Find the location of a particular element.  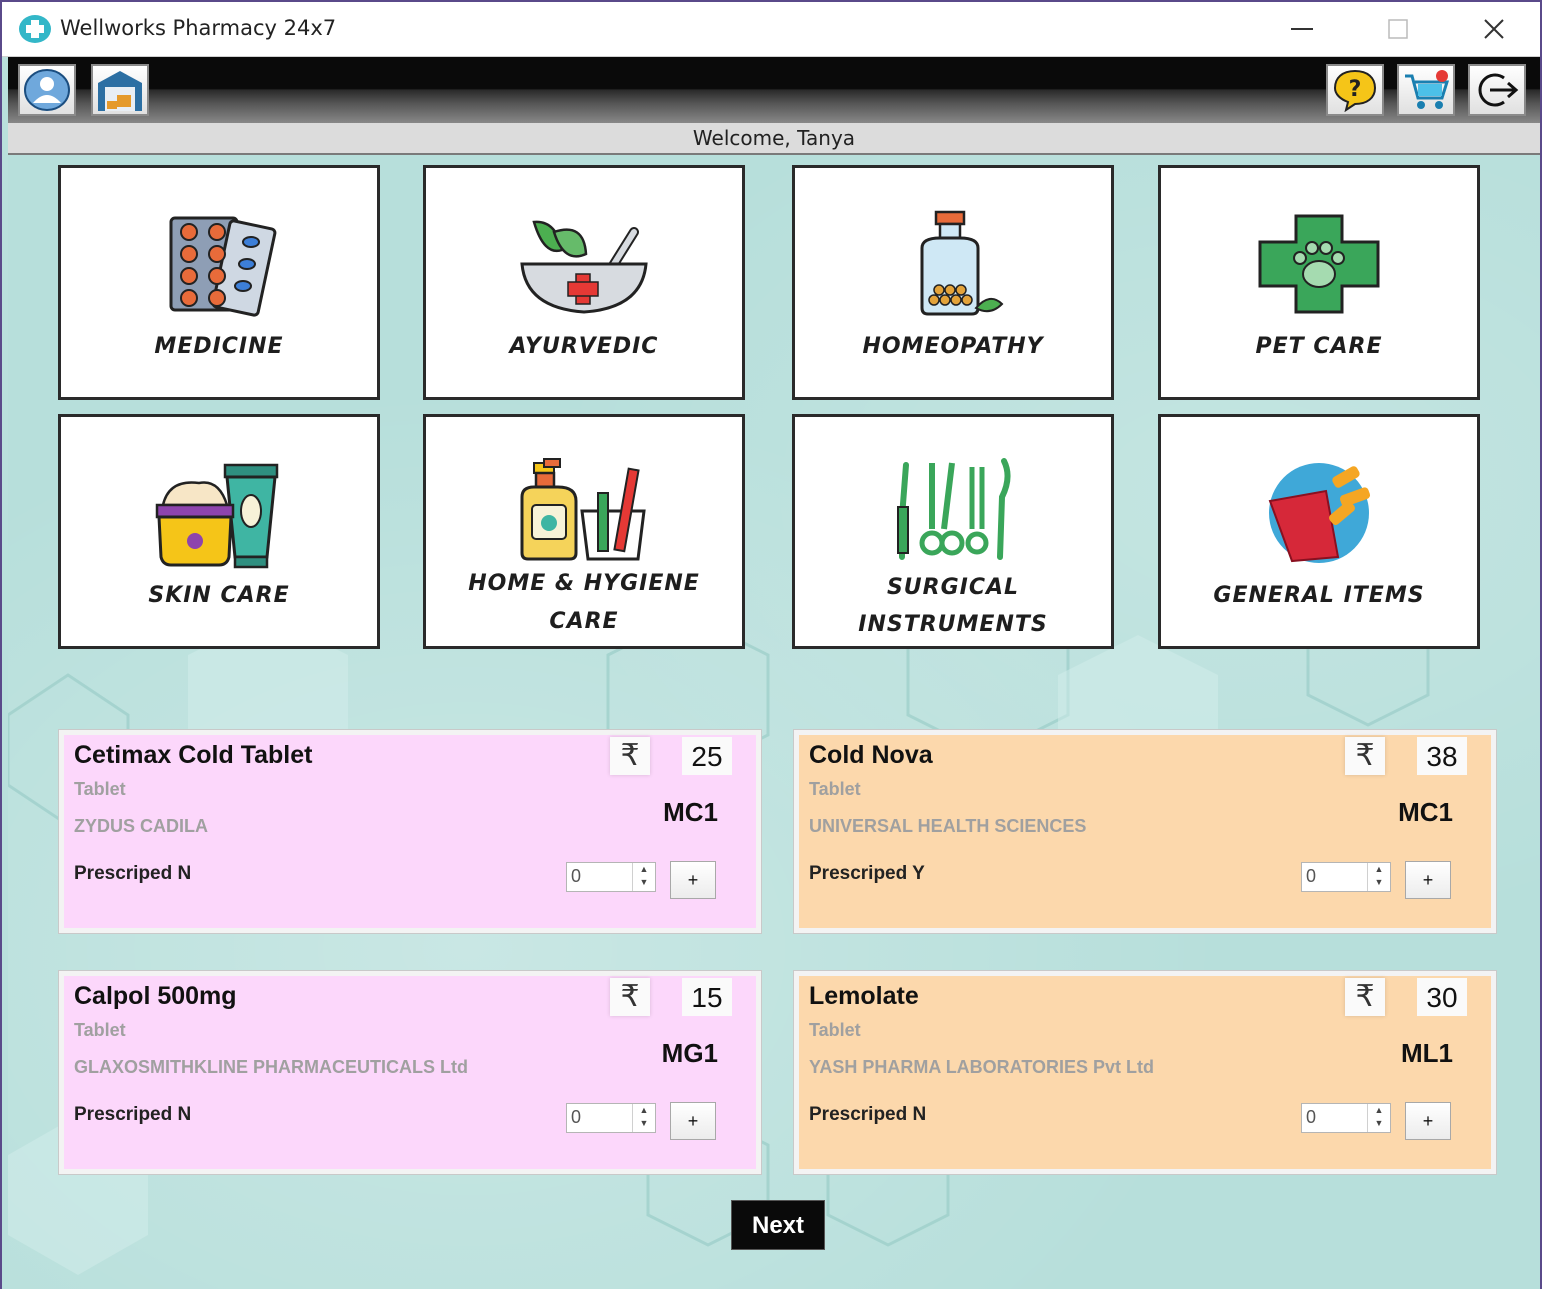

category-label-line1: HOME & HYGIENE is located at coordinates (584, 583).